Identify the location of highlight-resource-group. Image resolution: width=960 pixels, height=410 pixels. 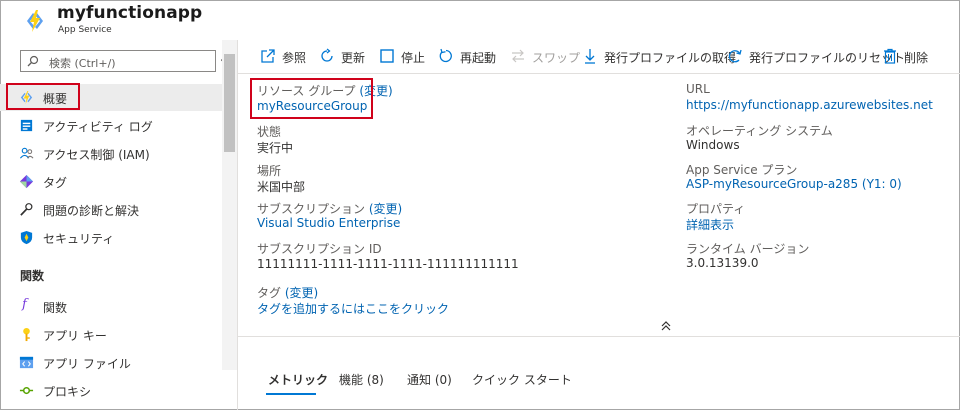
(311, 98).